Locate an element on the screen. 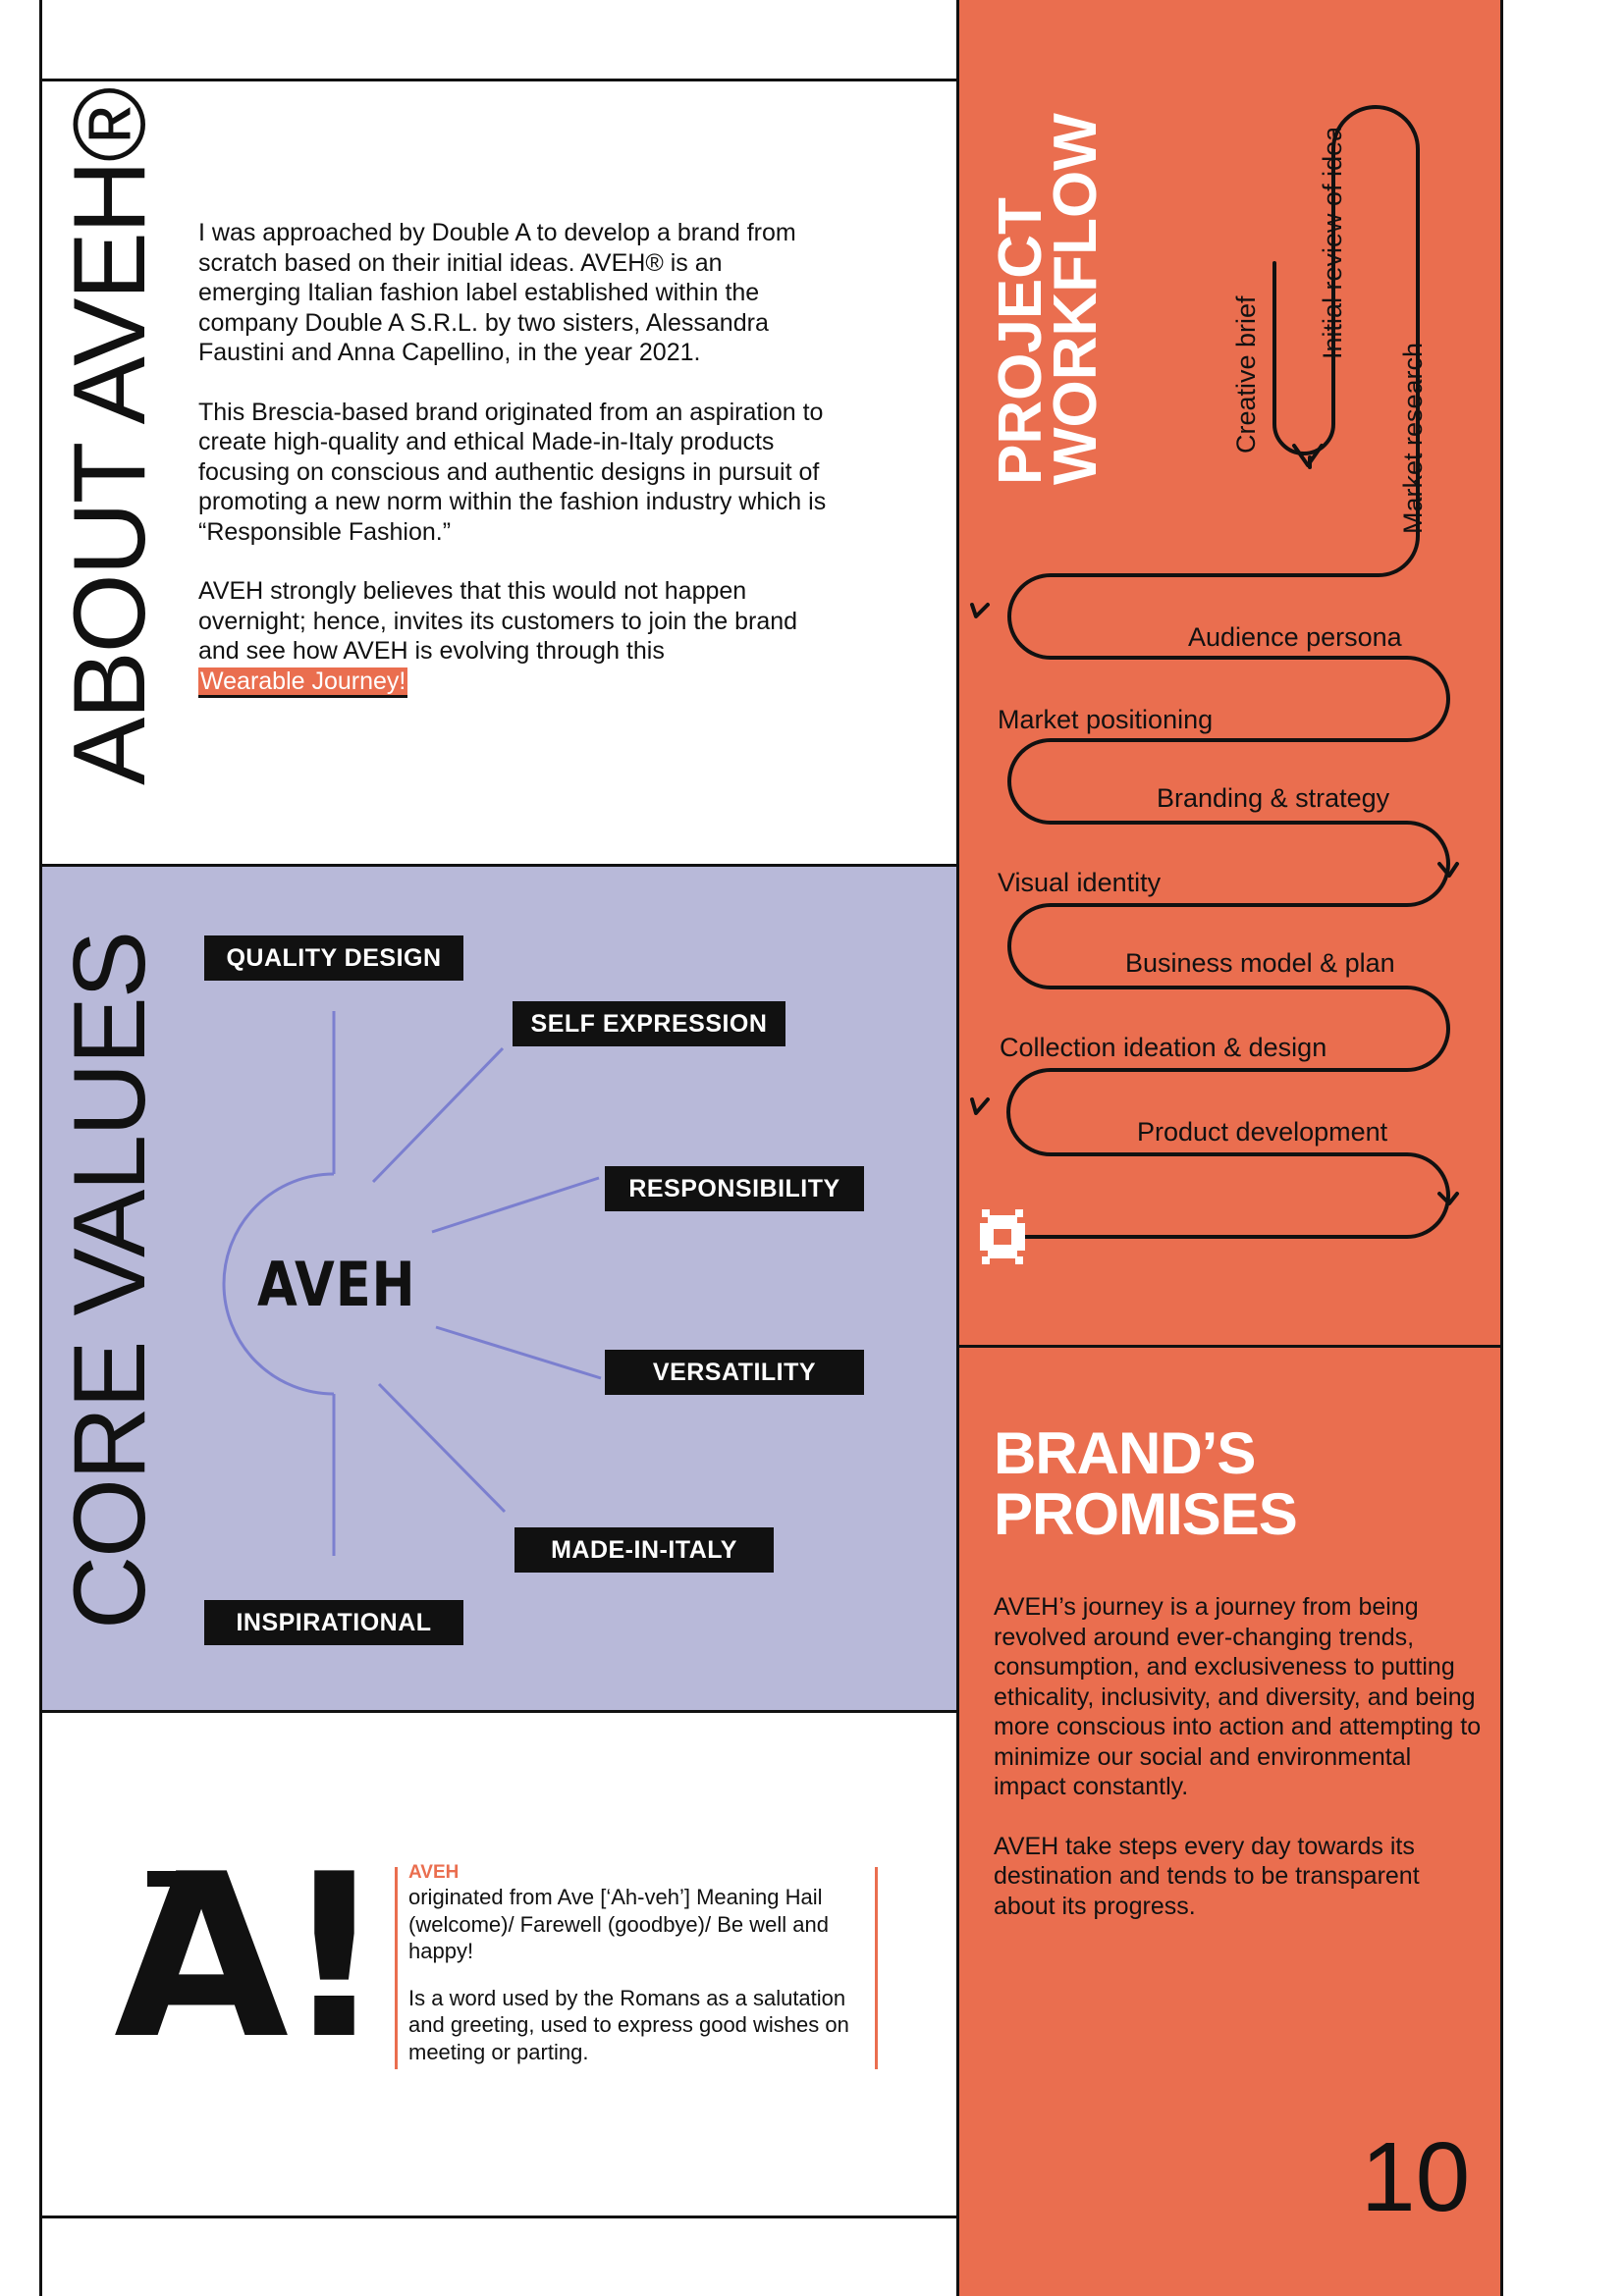 This screenshot has width=1624, height=2296. value-versatility: VERSATILITY is located at coordinates (734, 1372).